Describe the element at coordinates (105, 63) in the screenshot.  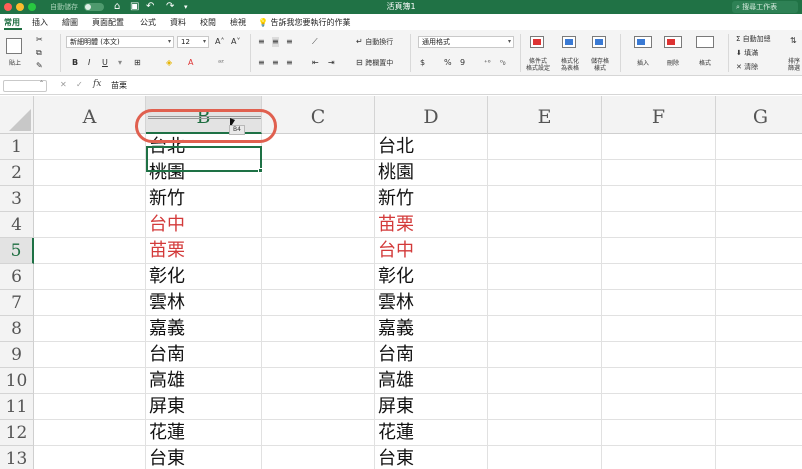
I see `underline-button: U` at that location.